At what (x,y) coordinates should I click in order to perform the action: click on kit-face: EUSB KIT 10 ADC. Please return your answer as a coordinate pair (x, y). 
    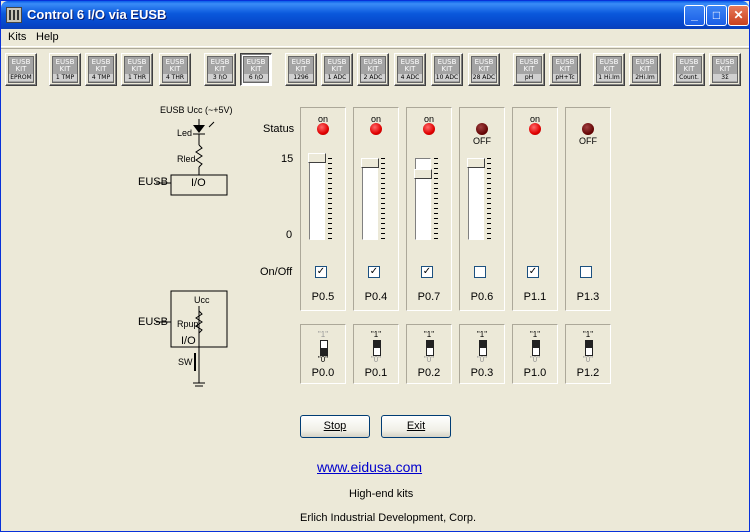
    Looking at the image, I should click on (447, 69).